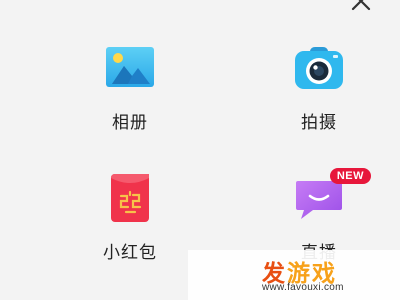 The image size is (400, 300). I want to click on new-badge: NEW, so click(350, 176).